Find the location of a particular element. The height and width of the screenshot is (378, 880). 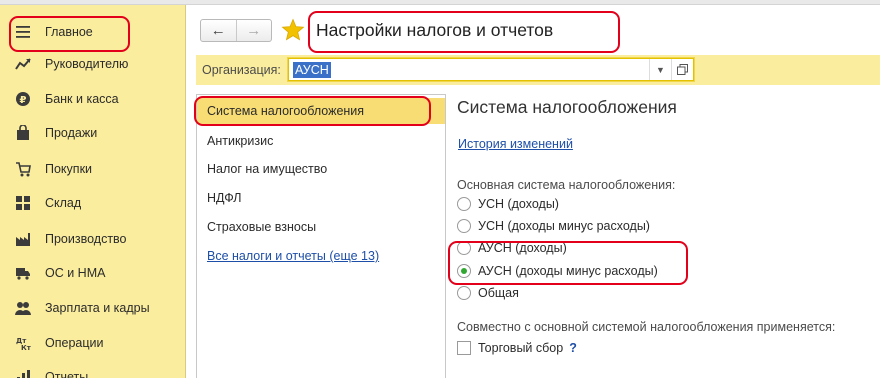

organization-bar: Организация: АУСН ▼ is located at coordinates (538, 70).